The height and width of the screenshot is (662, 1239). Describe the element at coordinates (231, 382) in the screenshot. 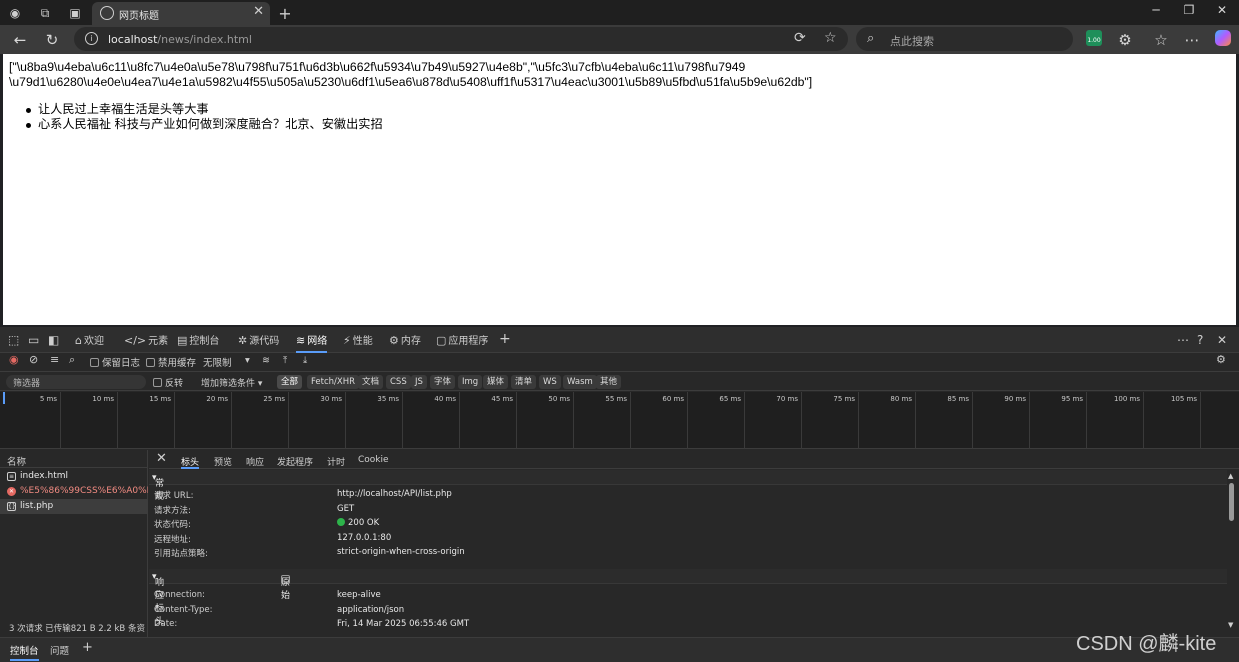

I see `more-filters-dropdown: 增加筛选条件 ▾` at that location.